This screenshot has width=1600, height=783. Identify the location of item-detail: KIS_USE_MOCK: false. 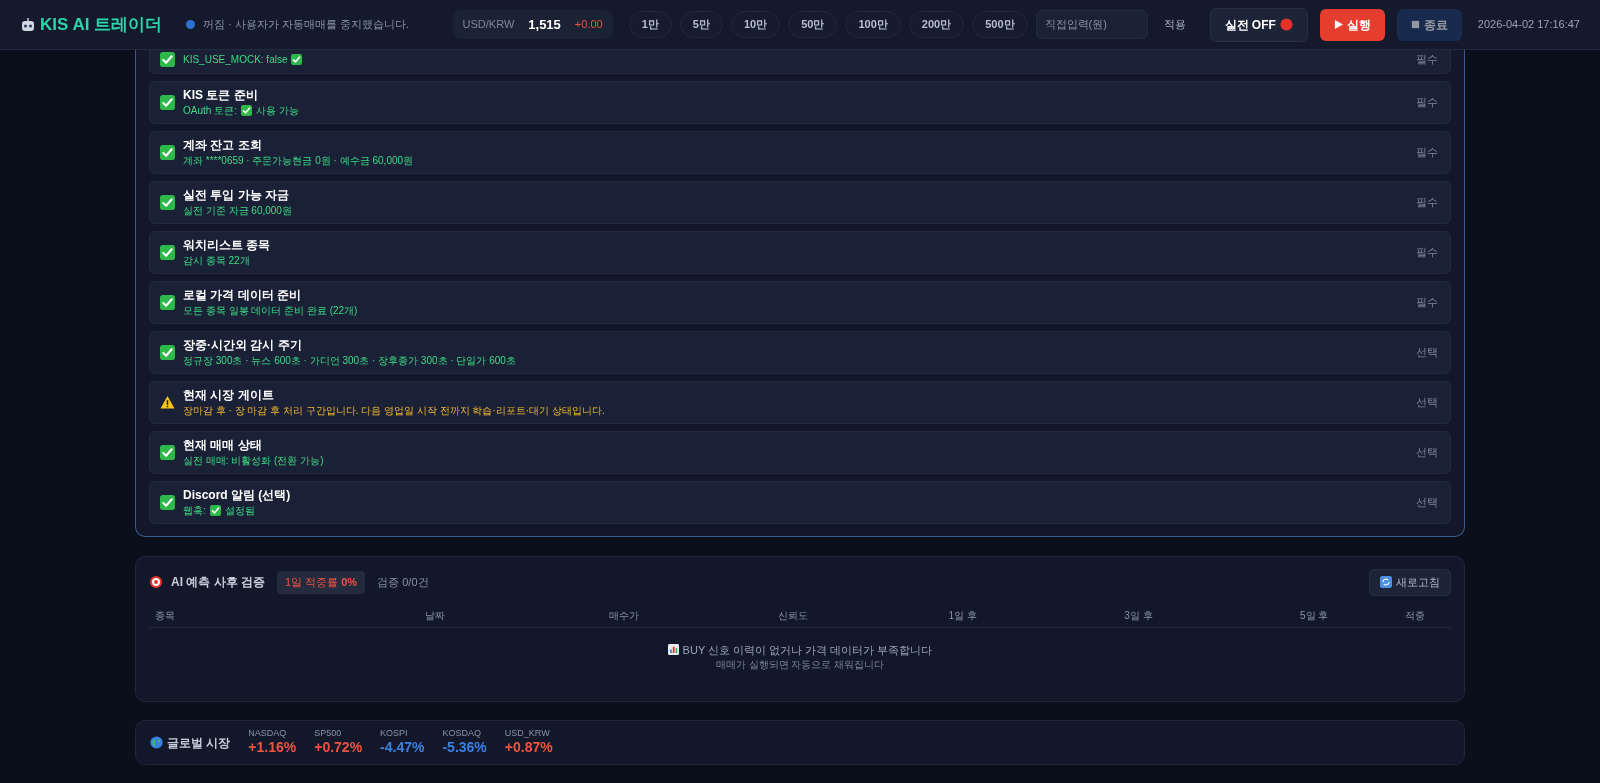
(235, 59).